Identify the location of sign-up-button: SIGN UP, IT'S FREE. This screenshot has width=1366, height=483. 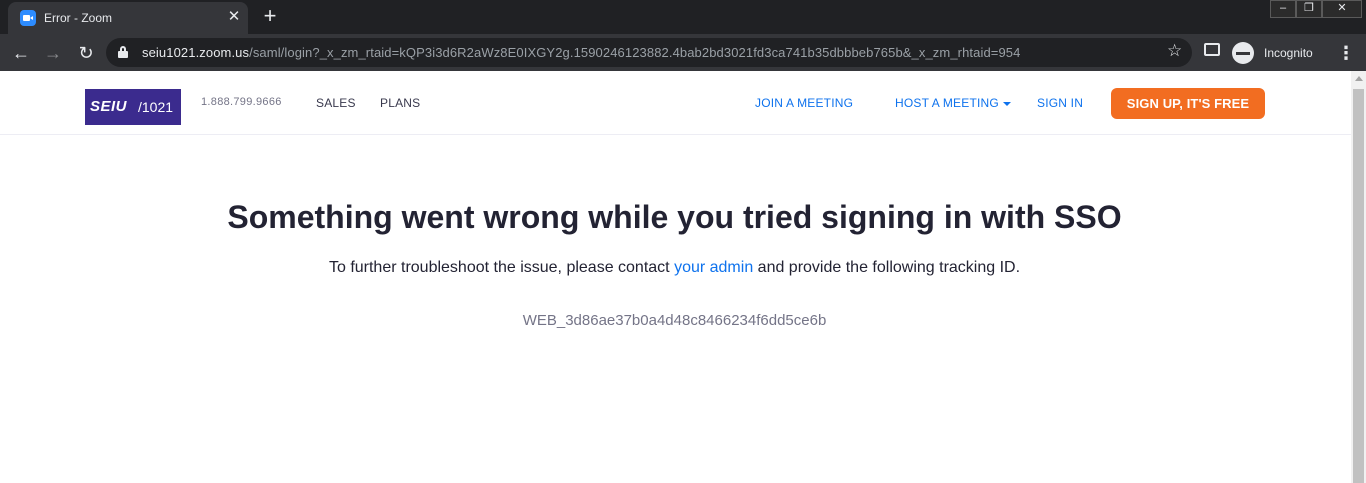
(1188, 103).